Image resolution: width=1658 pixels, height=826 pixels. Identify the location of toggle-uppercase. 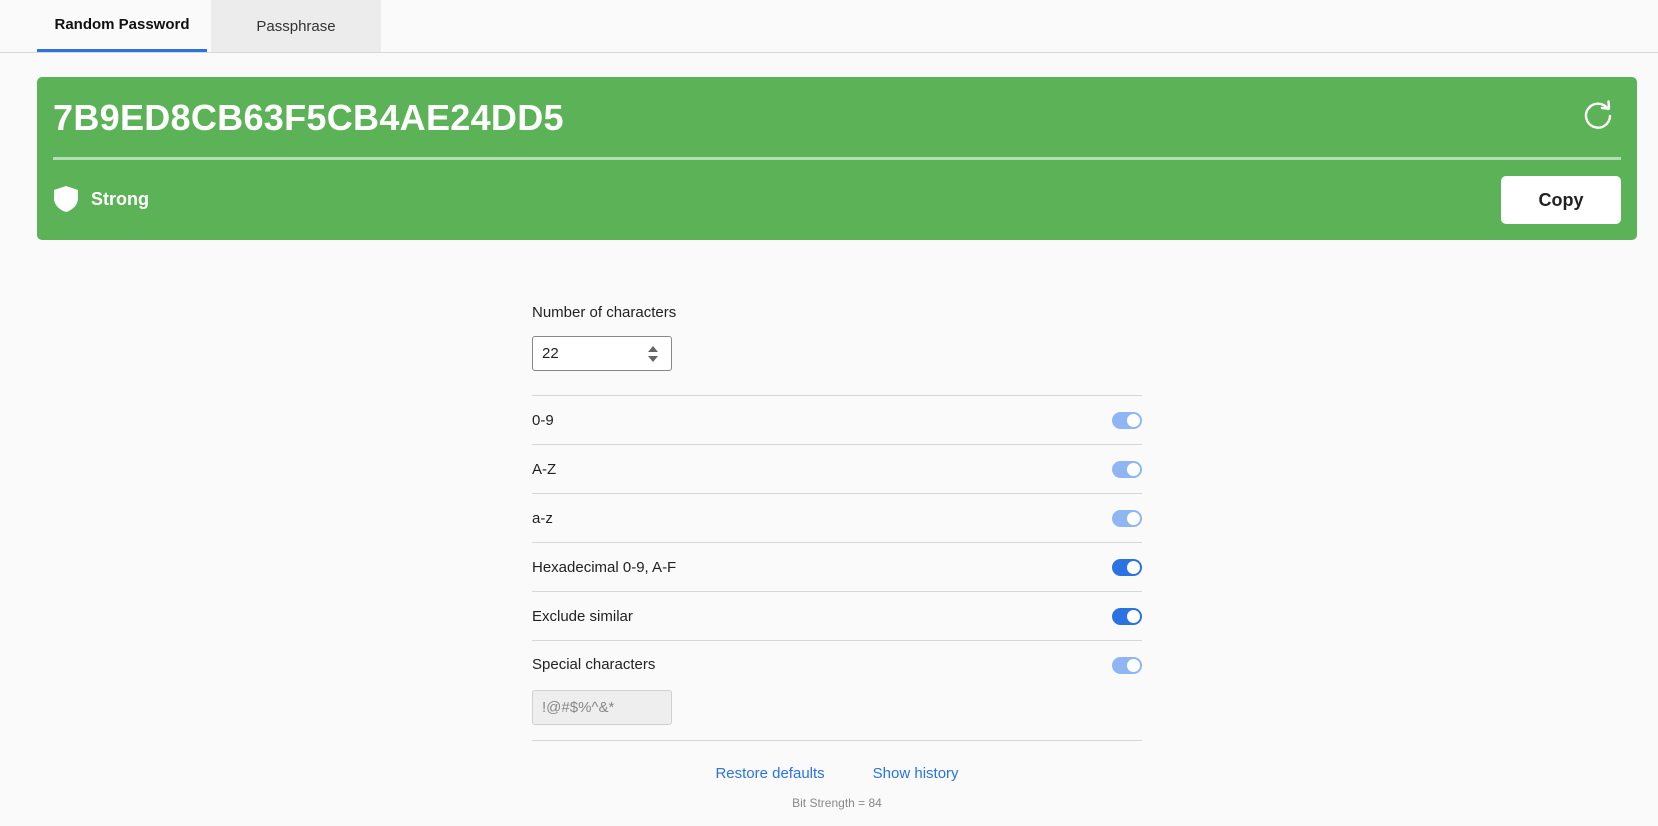
(1127, 469).